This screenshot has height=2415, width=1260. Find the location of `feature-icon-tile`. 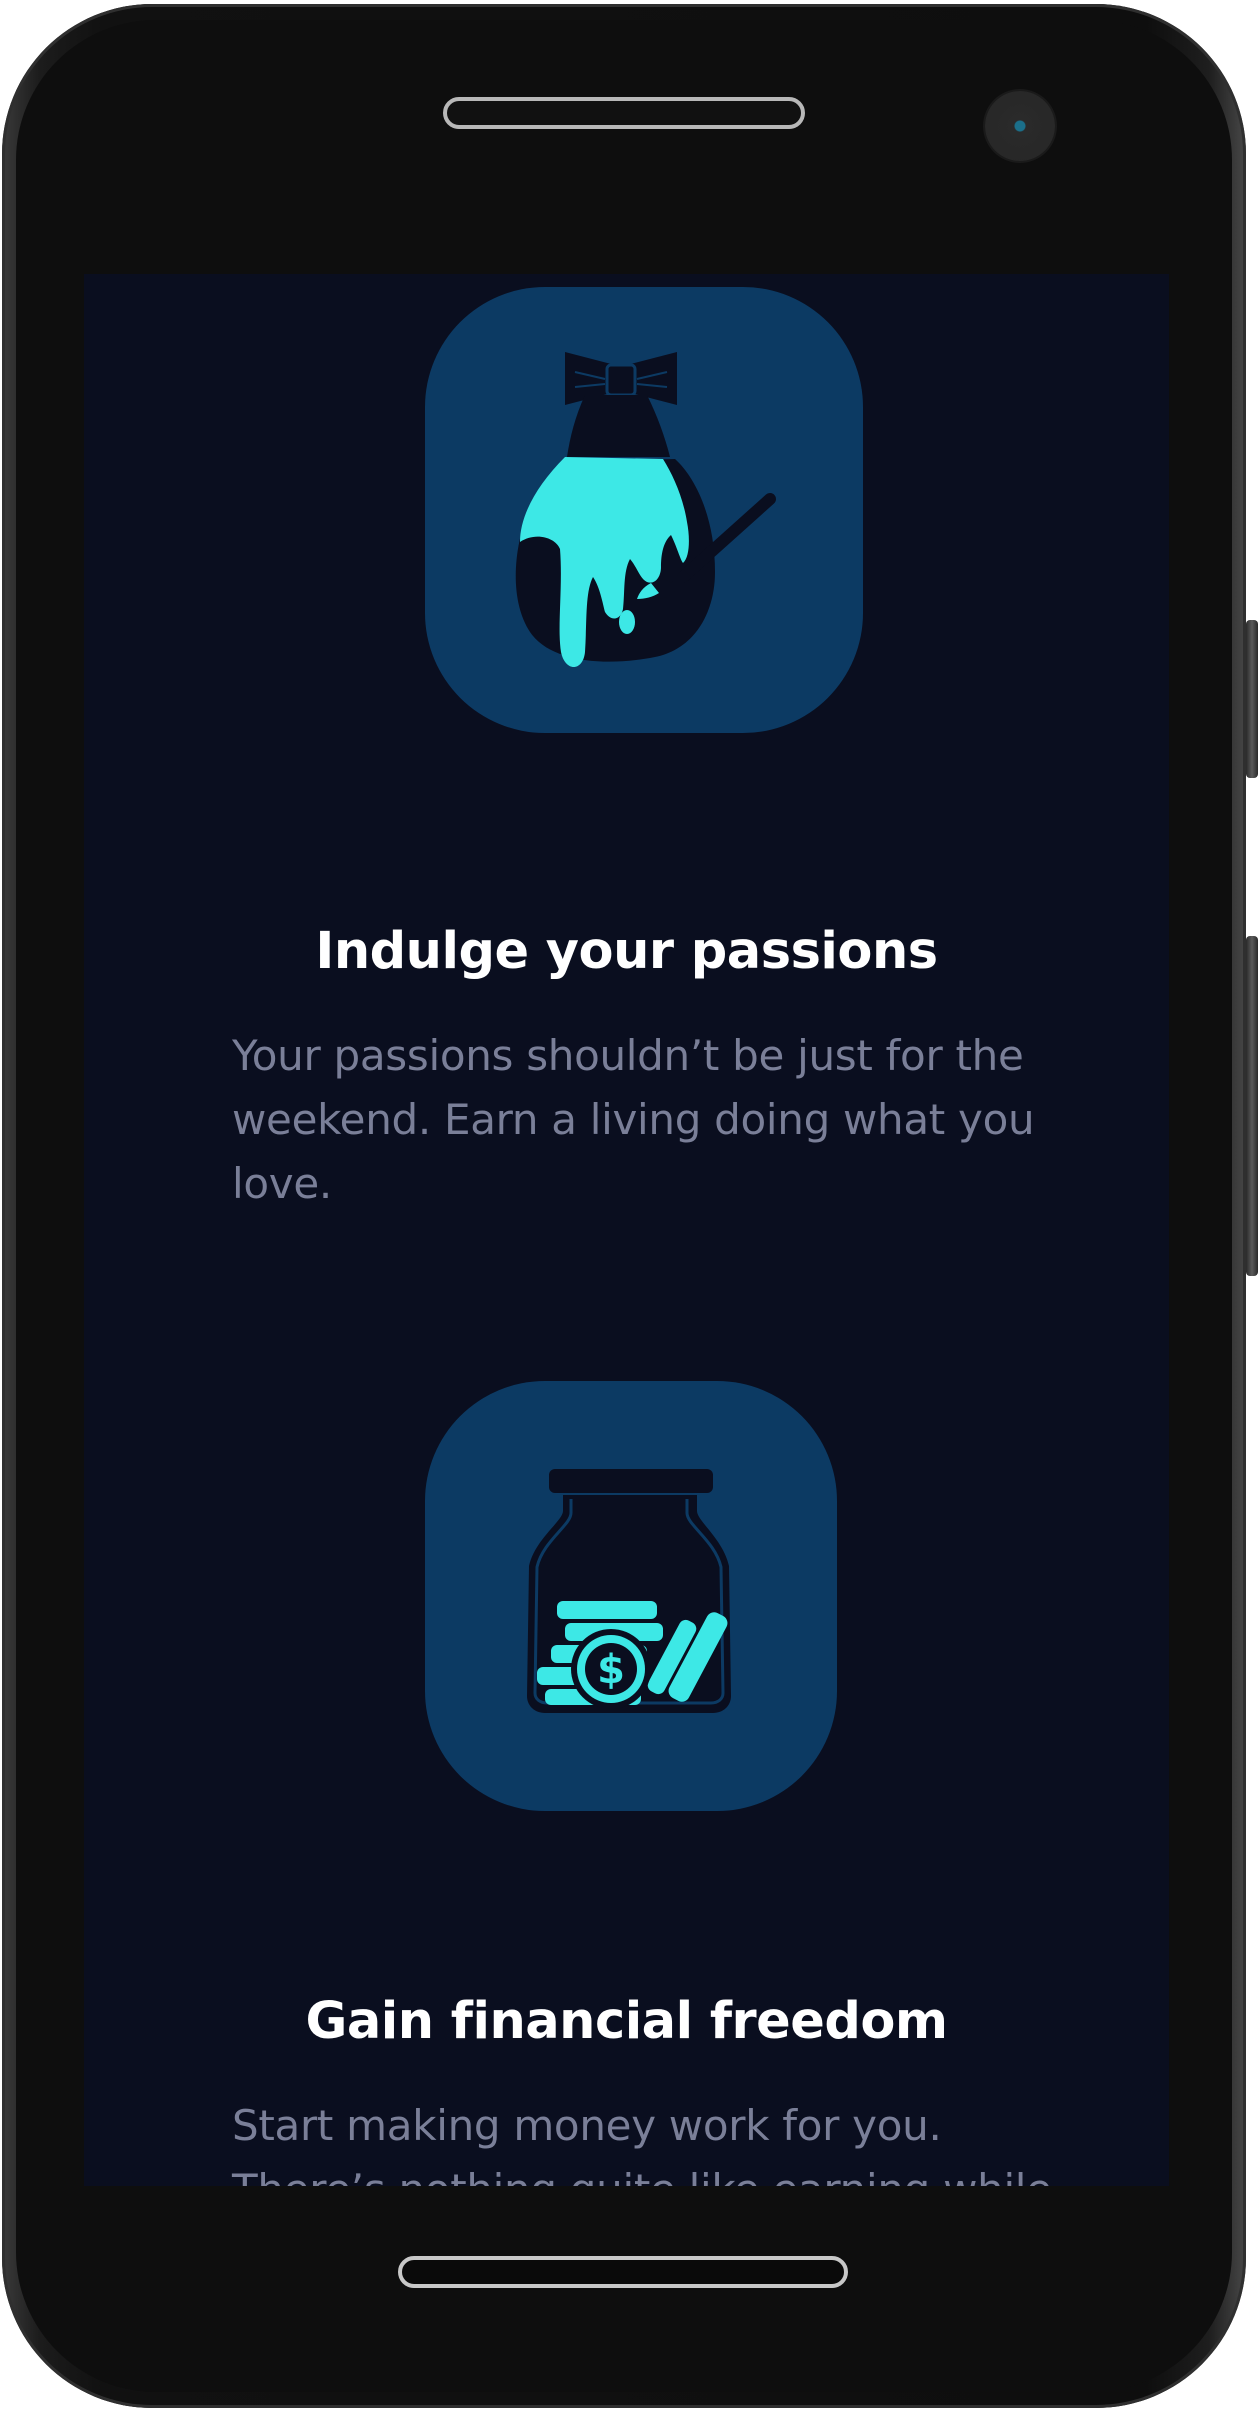

feature-icon-tile is located at coordinates (644, 510).